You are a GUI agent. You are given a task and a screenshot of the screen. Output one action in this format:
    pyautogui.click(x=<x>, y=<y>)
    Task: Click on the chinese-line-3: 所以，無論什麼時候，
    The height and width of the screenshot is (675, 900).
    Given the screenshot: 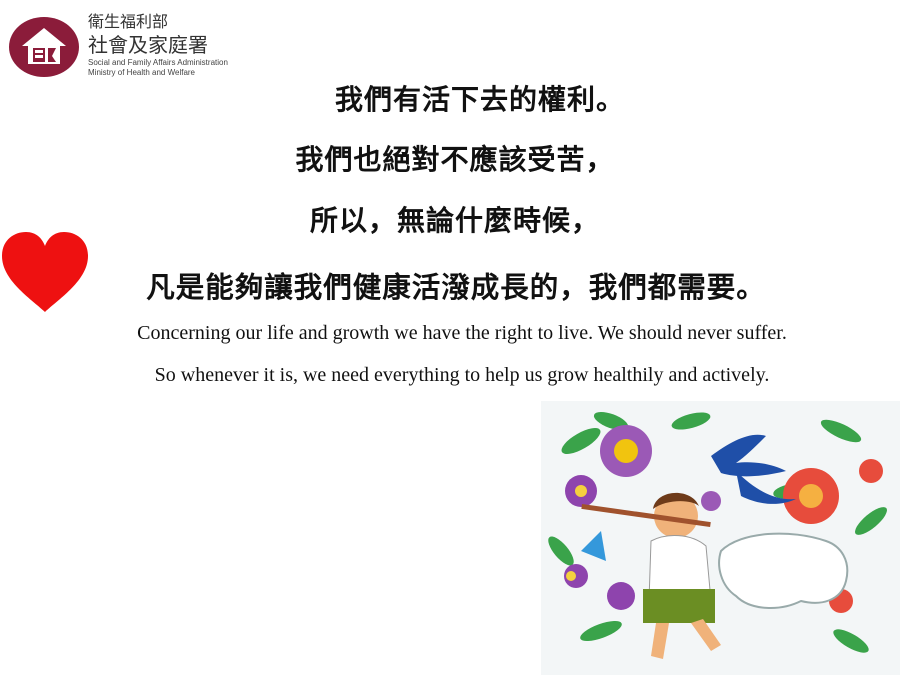 What is the action you would take?
    pyautogui.click(x=454, y=220)
    